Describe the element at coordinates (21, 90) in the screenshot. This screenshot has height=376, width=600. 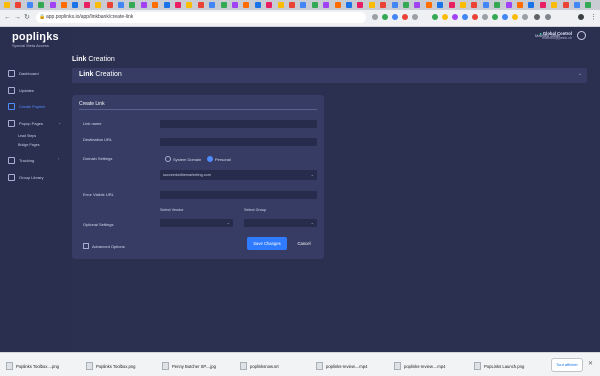
I see `sidebar-item-updates: Updates` at that location.